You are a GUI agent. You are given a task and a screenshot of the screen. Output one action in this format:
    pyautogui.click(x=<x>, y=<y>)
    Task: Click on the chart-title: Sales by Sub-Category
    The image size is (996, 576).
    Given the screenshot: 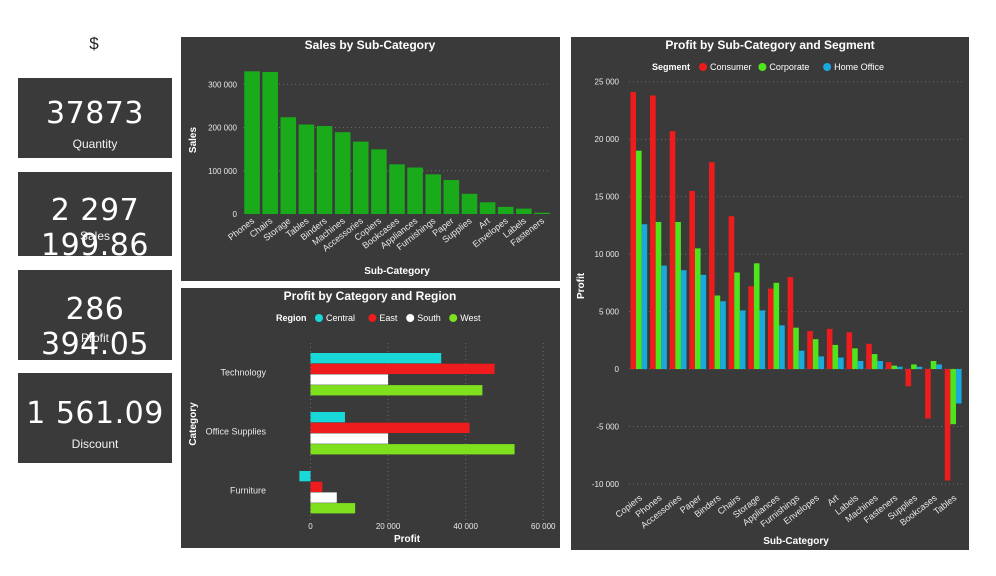 What is the action you would take?
    pyautogui.click(x=370, y=45)
    